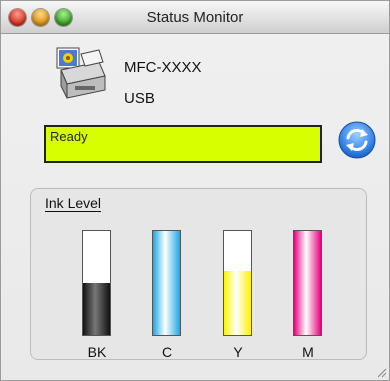  I want to click on ink-fill-c, so click(166, 283).